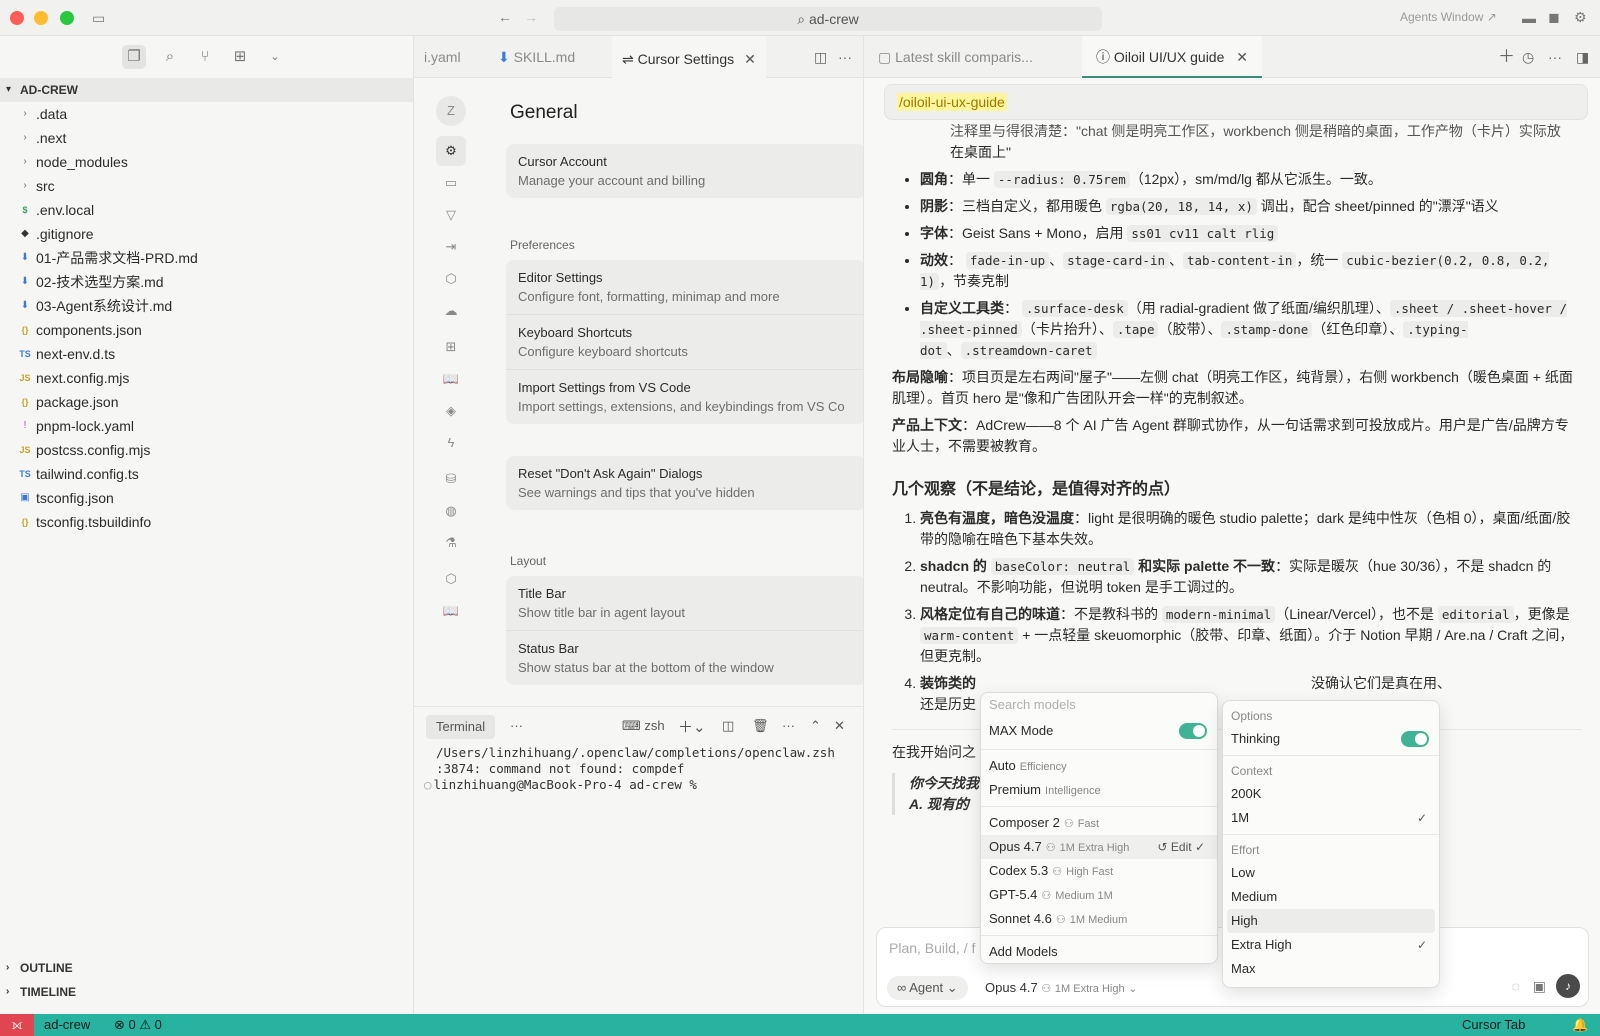  What do you see at coordinates (206, 354) in the screenshot?
I see `tree-file: TS next-env.d.ts` at bounding box center [206, 354].